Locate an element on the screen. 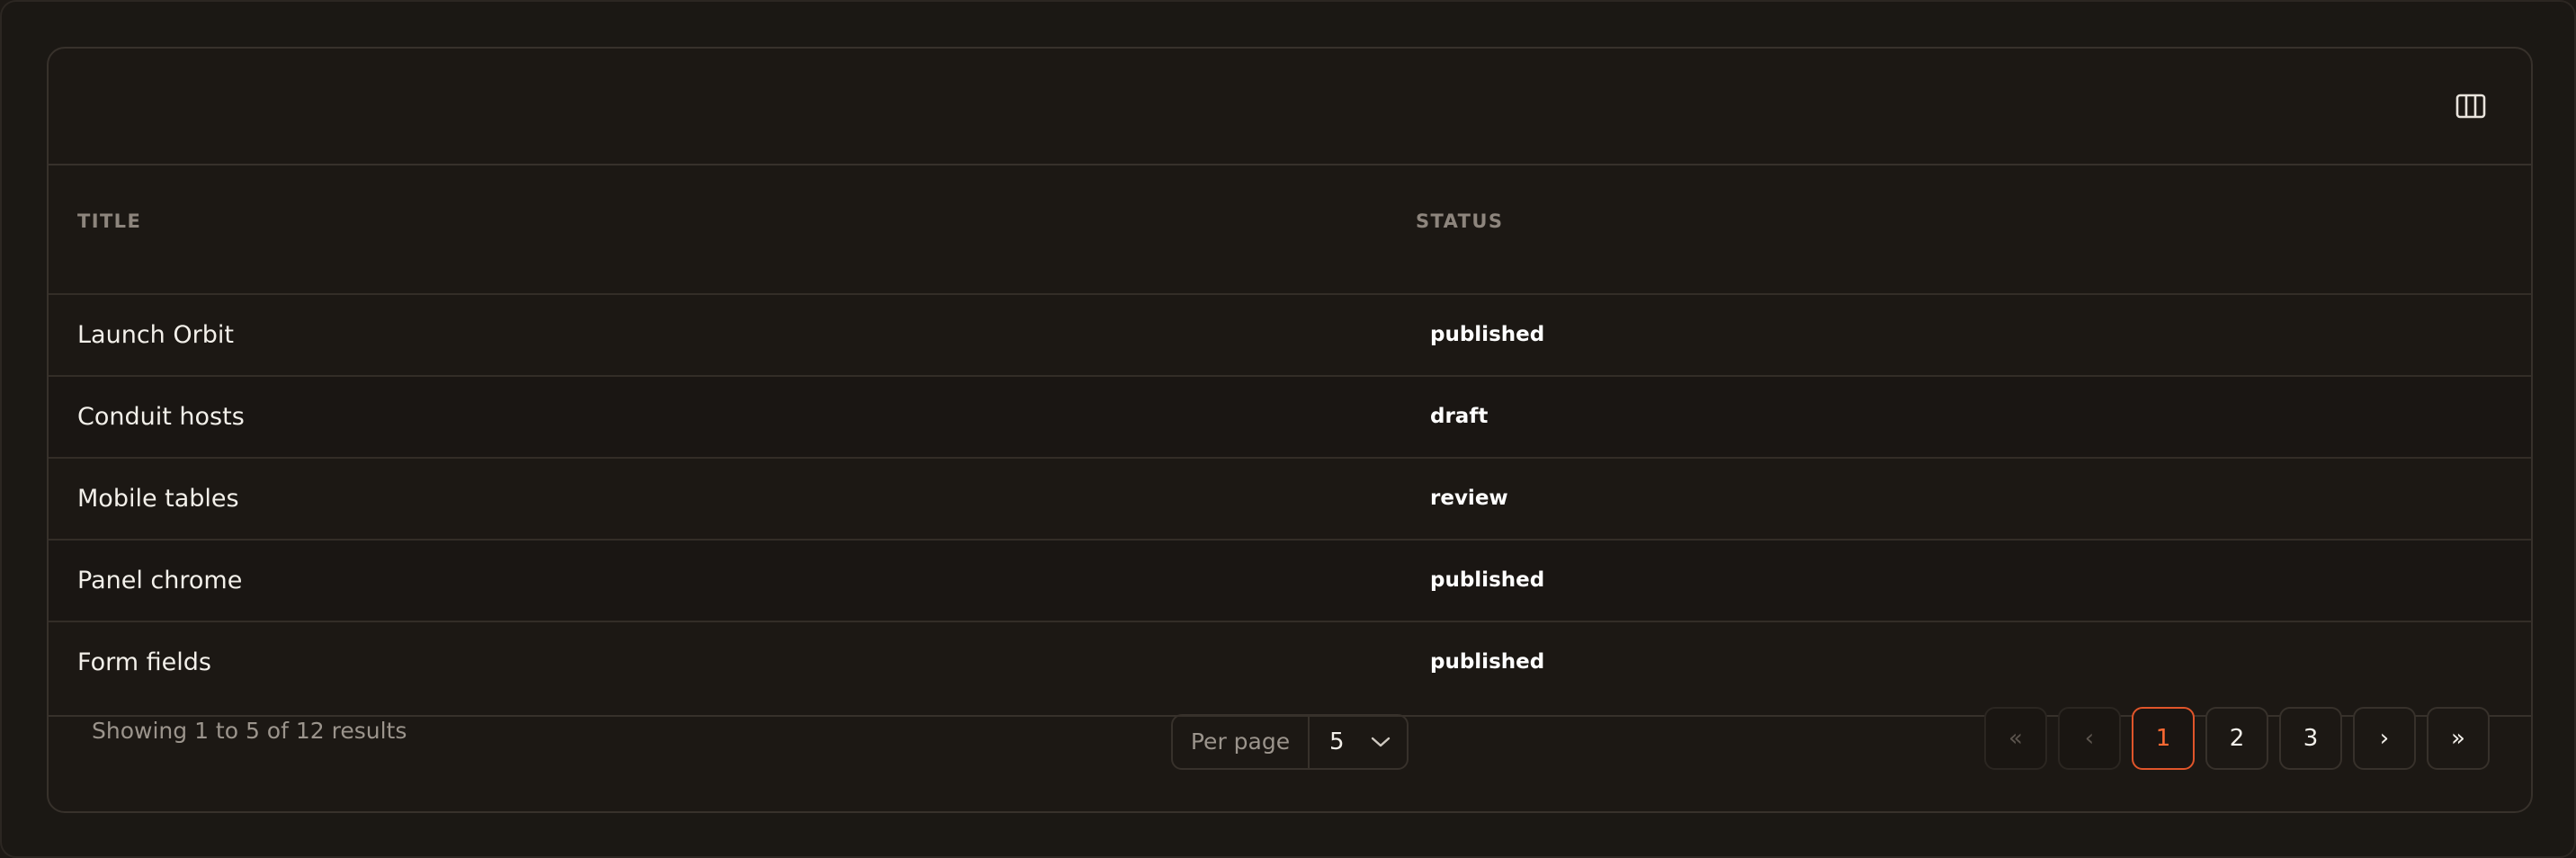 The width and height of the screenshot is (2576, 858). per-page-value: 5 is located at coordinates (1337, 741).